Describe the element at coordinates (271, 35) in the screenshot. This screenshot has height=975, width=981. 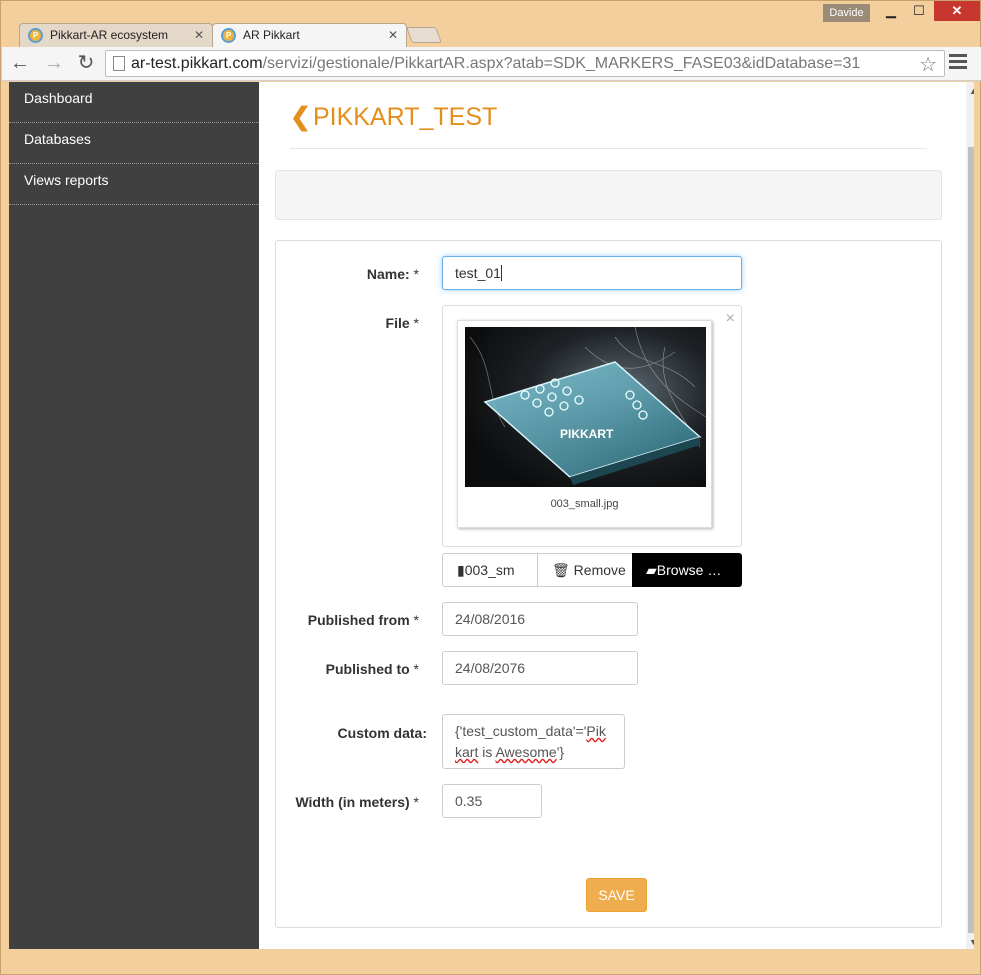
I see `tab-label: AR Pikkart` at that location.